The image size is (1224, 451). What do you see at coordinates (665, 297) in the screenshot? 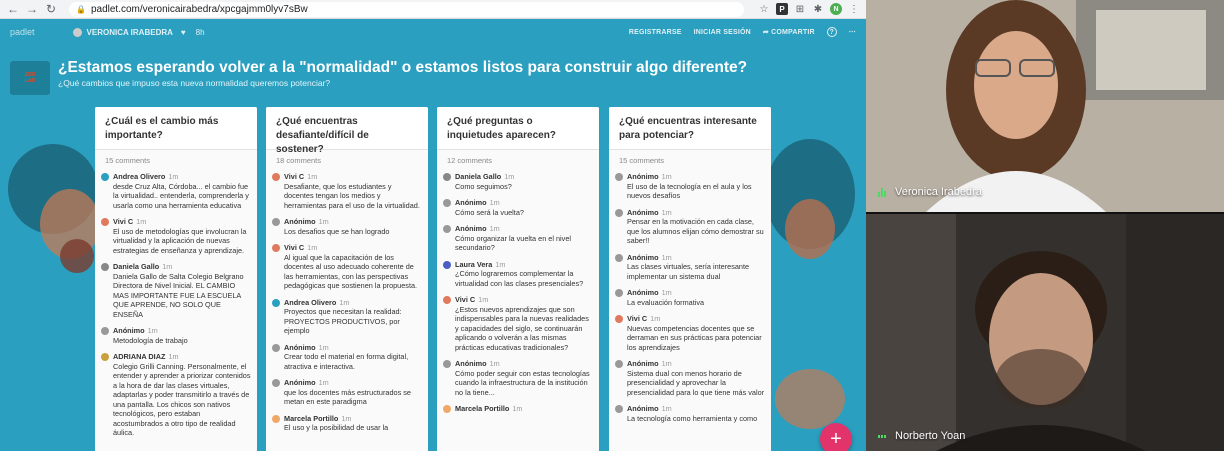
I see `comment-body: Anónimo 1m La evaluación formativa` at bounding box center [665, 297].